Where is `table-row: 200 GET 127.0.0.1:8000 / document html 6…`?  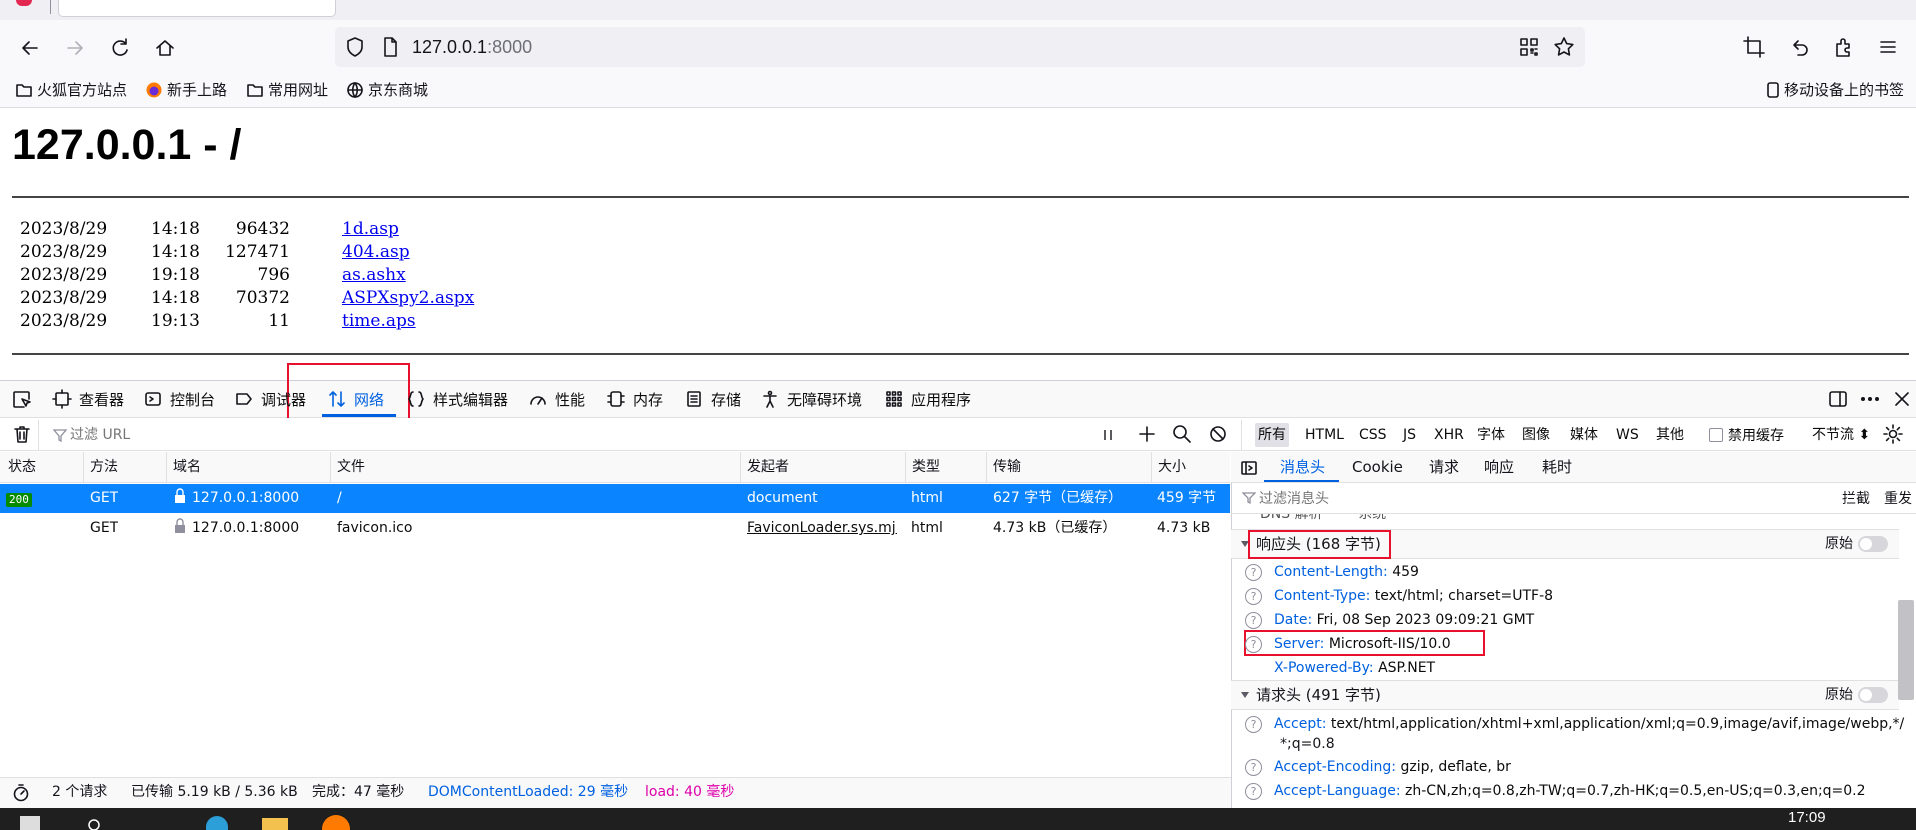 table-row: 200 GET 127.0.0.1:8000 / document html 6… is located at coordinates (615, 498).